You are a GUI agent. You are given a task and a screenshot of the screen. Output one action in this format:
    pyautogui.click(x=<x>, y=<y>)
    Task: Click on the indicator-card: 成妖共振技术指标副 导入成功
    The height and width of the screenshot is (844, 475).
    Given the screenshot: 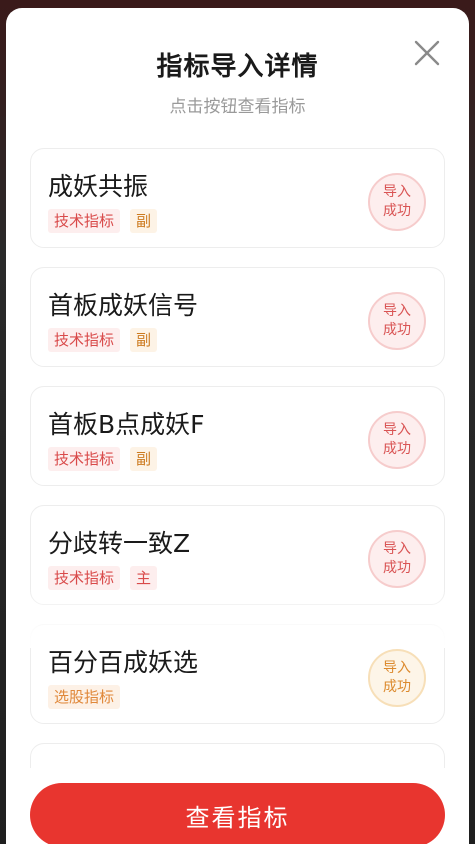 What is the action you would take?
    pyautogui.click(x=237, y=198)
    